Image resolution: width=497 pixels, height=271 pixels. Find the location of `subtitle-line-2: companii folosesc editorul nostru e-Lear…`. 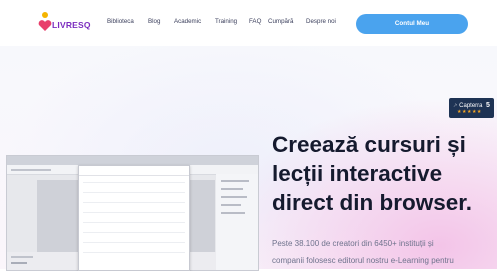

subtitle-line-2: companii folosesc editorul nostru e-Lear… is located at coordinates (363, 260).